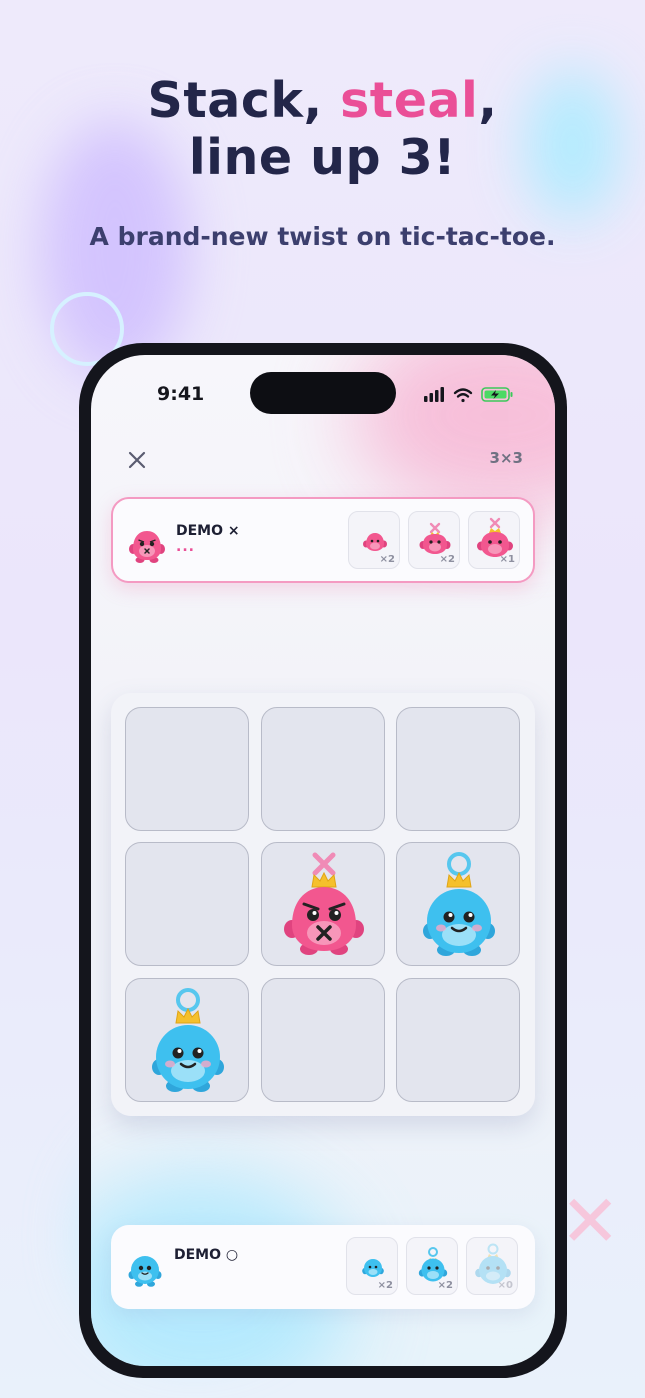 The width and height of the screenshot is (645, 1398). Describe the element at coordinates (488, 100) in the screenshot. I see `headline-comma: ,` at that location.